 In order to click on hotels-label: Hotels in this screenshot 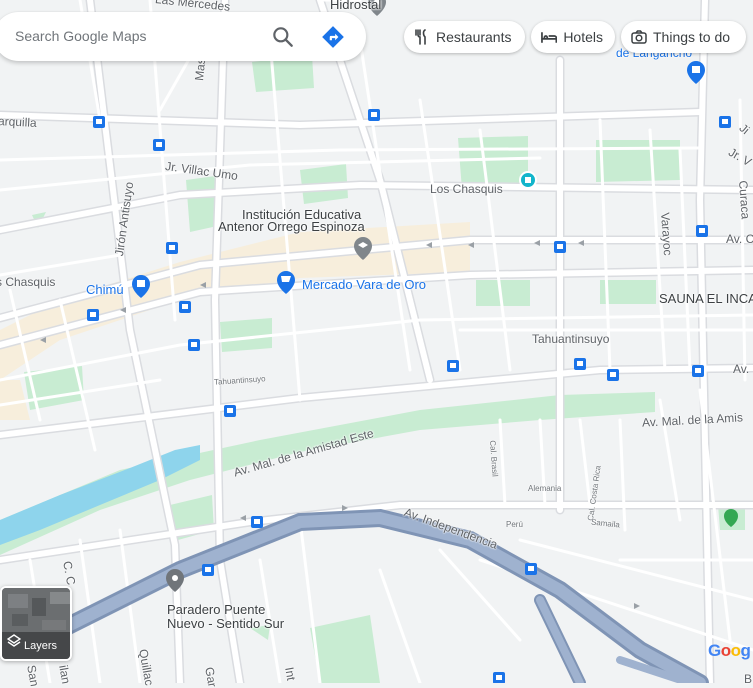, I will do `click(583, 37)`.